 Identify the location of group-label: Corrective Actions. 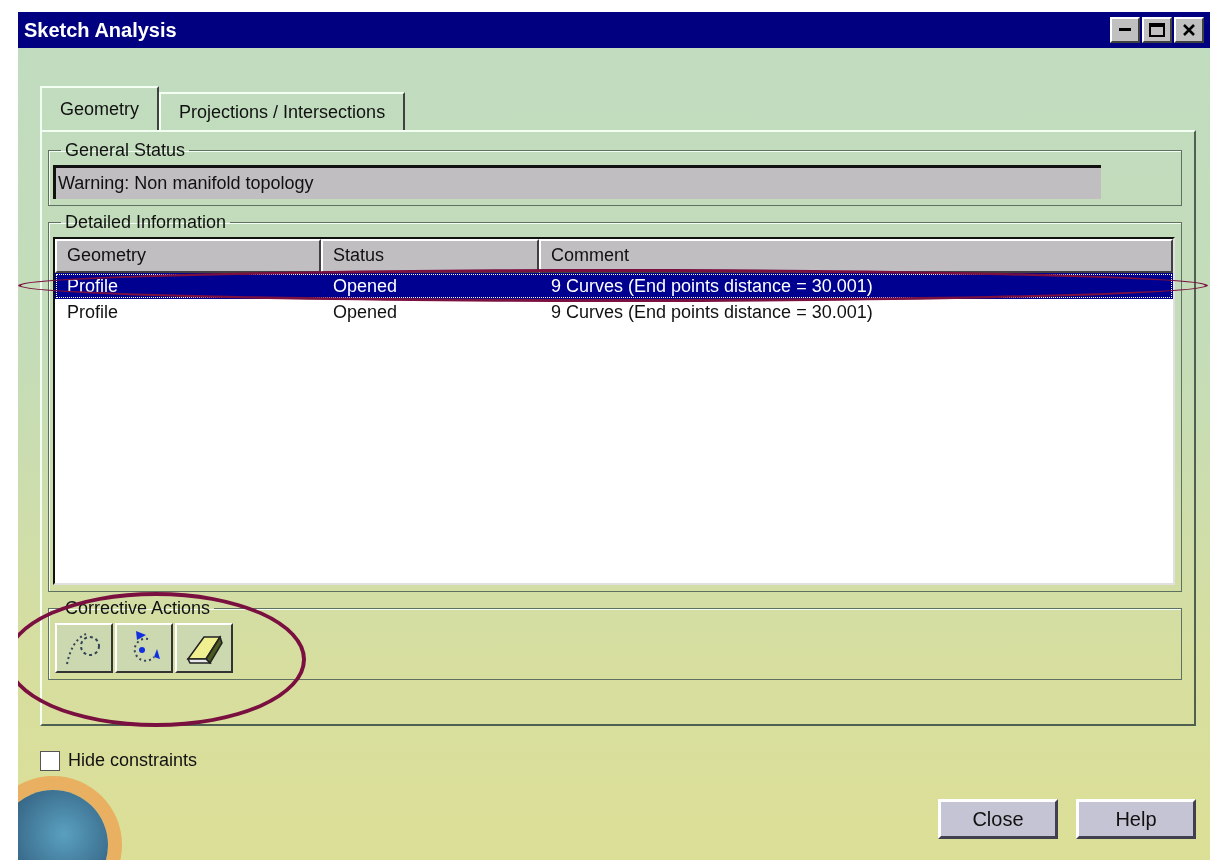
(138, 608).